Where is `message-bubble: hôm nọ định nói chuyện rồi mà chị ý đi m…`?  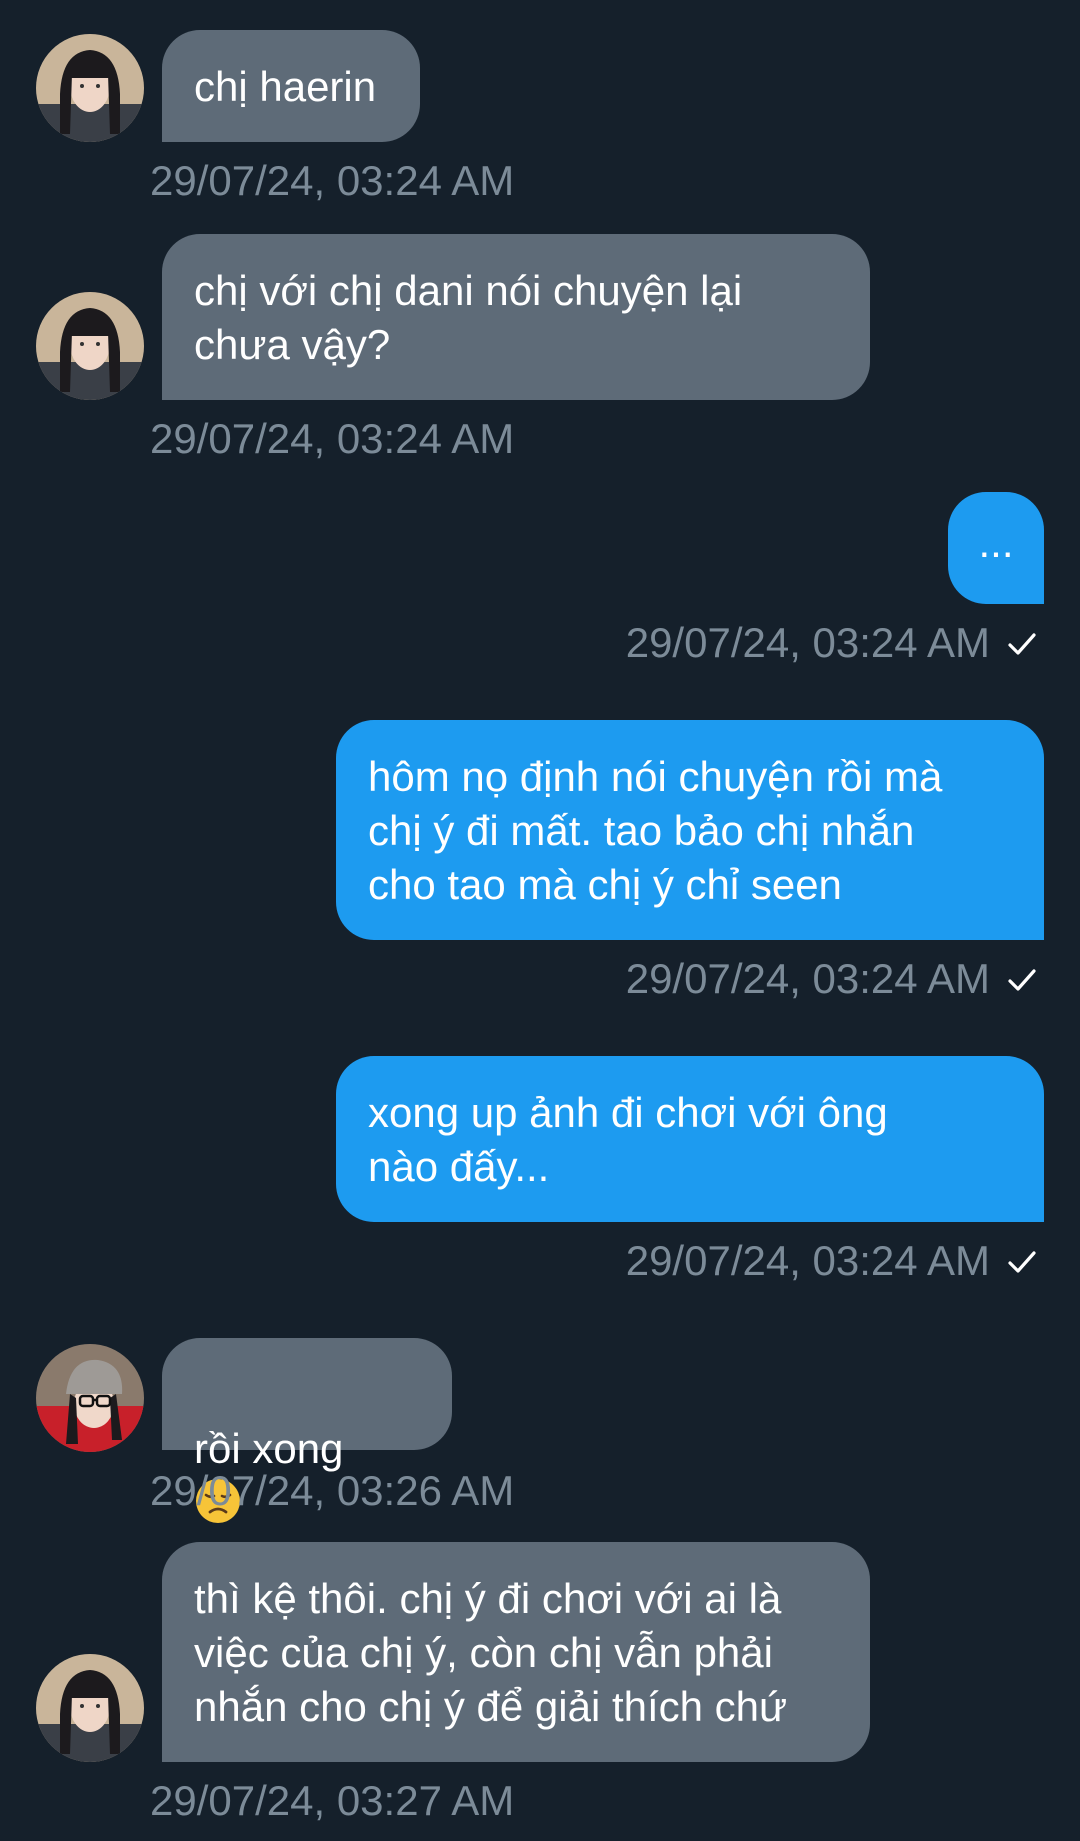
message-bubble: hôm nọ định nói chuyện rồi mà chị ý đi m… is located at coordinates (690, 830).